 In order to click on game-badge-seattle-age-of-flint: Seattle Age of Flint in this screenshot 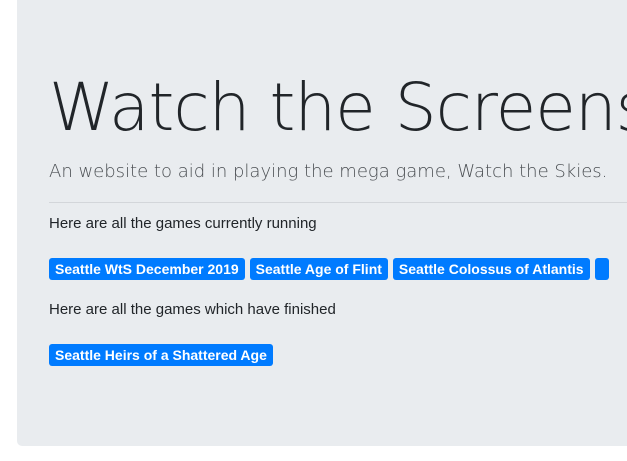, I will do `click(318, 269)`.